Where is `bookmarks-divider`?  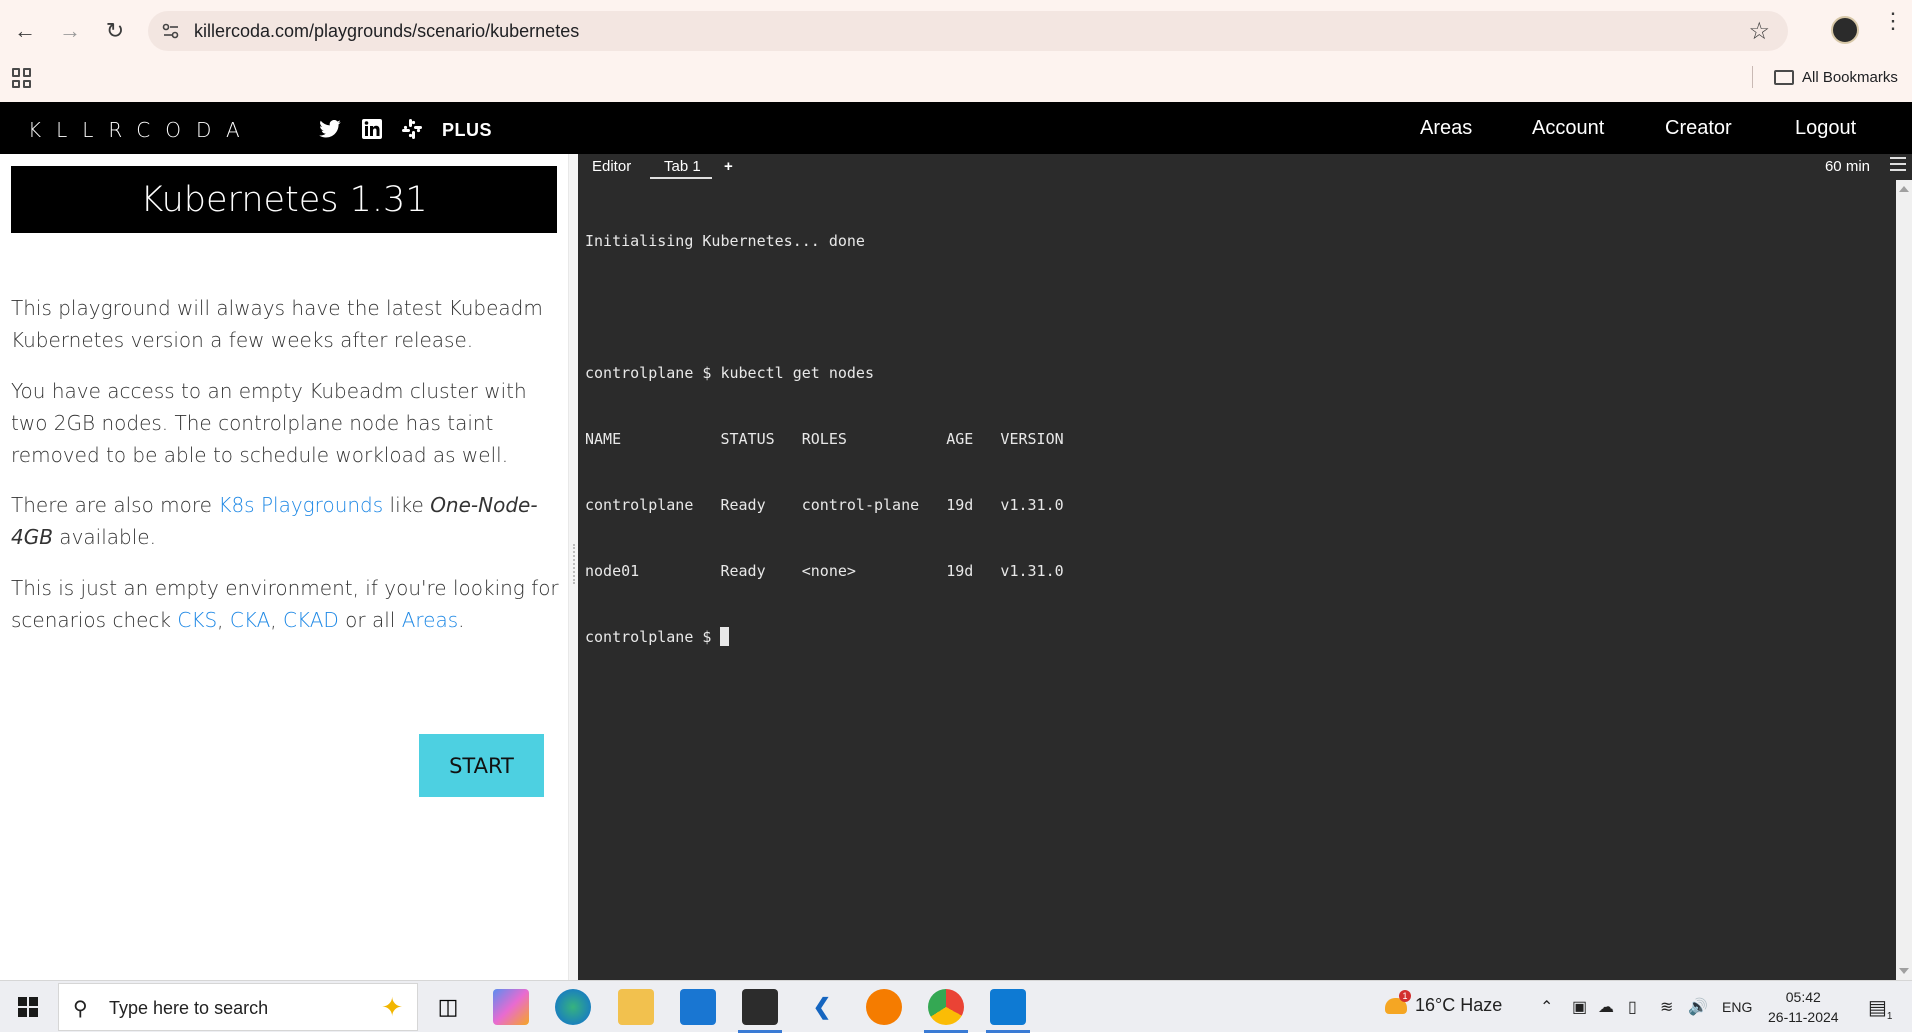
bookmarks-divider is located at coordinates (1752, 77).